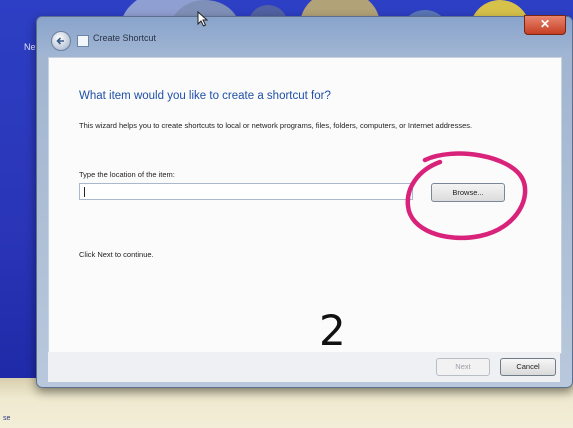 This screenshot has width=573, height=428. Describe the element at coordinates (304, 36) in the screenshot. I see `title-bar: Create Shortcut ✕` at that location.